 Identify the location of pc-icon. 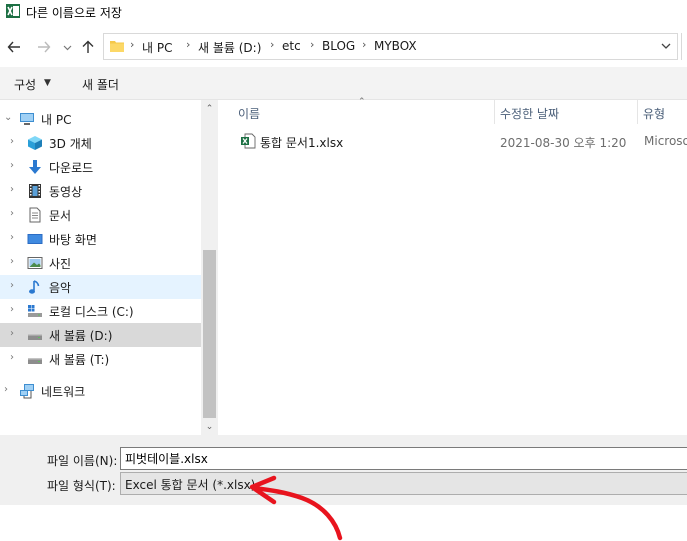
(27, 119).